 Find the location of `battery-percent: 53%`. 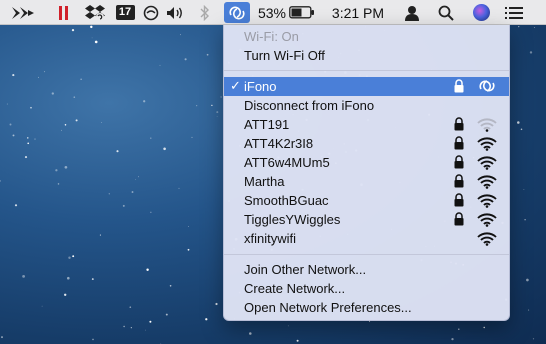

battery-percent: 53% is located at coordinates (272, 12).